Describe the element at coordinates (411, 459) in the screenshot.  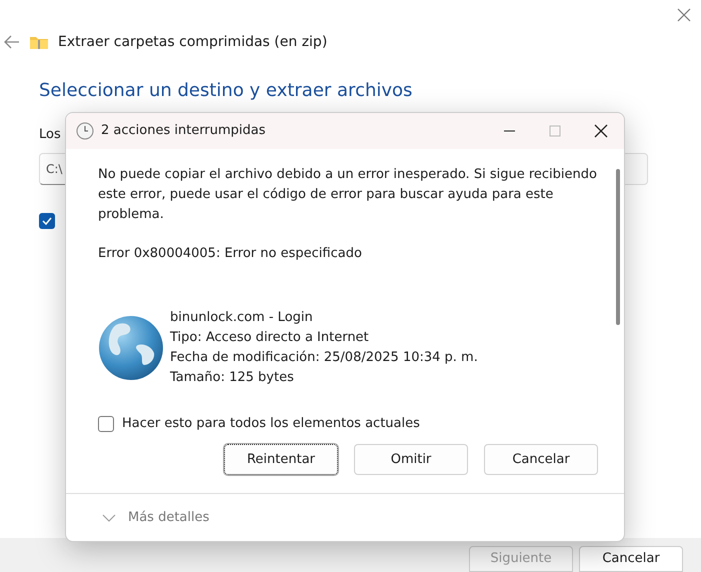
I see `dialog-button: Omitir` at that location.